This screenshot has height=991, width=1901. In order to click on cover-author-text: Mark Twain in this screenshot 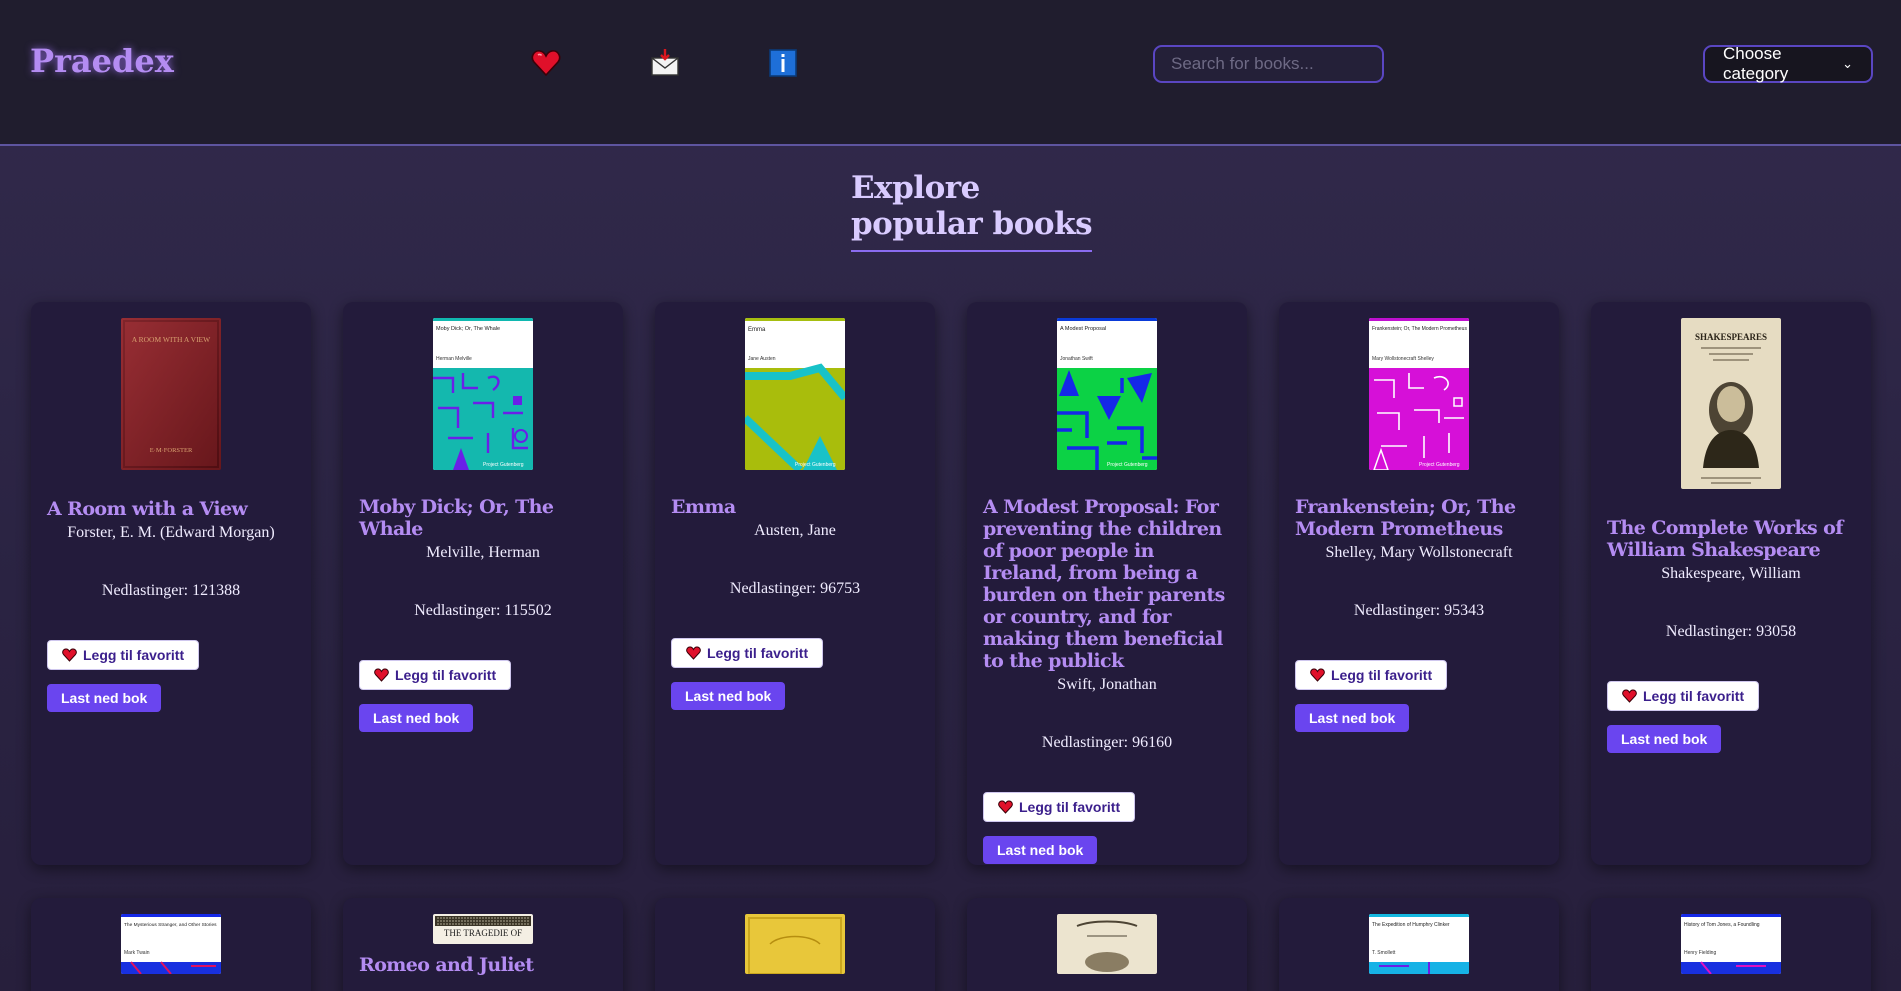, I will do `click(137, 953)`.